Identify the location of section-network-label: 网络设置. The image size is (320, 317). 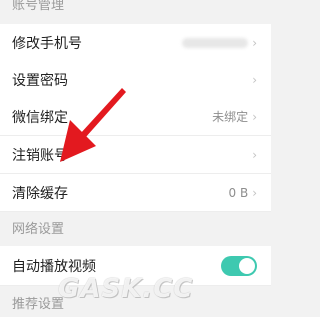
(38, 229).